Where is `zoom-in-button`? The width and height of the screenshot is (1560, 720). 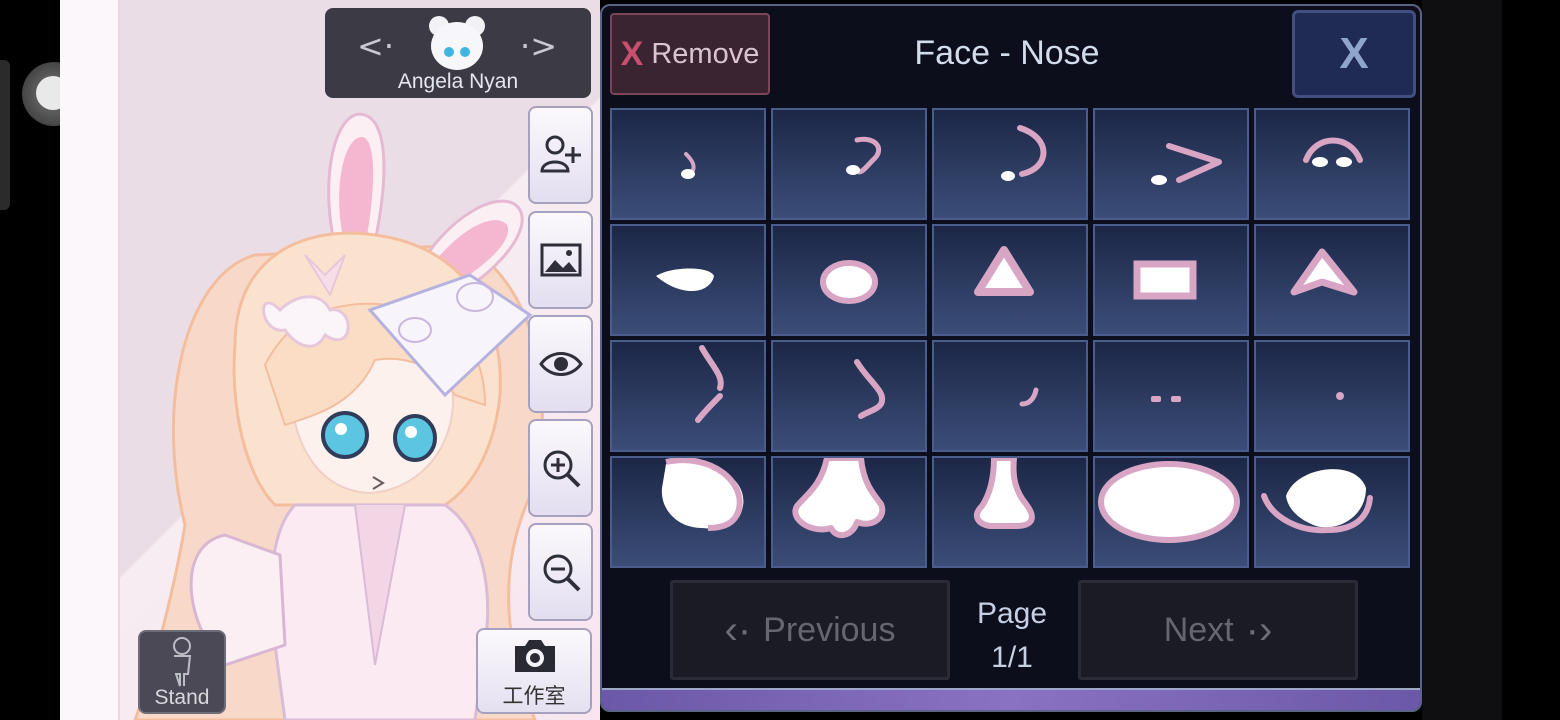 zoom-in-button is located at coordinates (560, 468).